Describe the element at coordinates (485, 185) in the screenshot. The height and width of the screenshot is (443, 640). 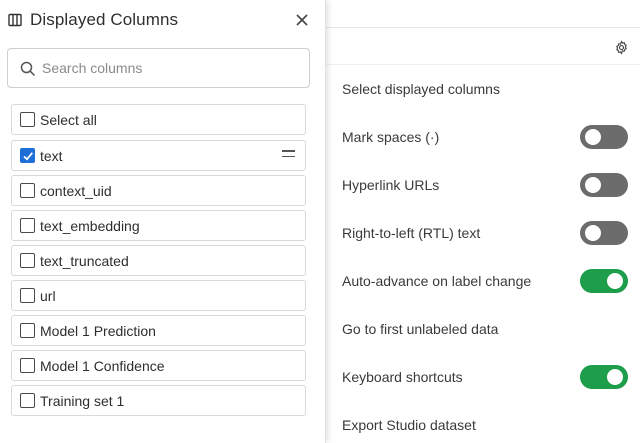
I see `menu-item-hyperlink-urls: Hyperlink URLs` at that location.